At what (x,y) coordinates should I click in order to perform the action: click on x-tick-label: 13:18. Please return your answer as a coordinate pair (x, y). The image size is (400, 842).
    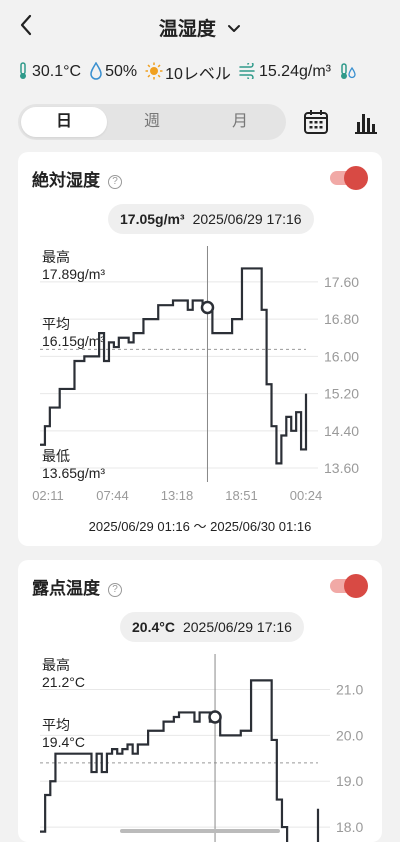
    Looking at the image, I should click on (177, 495).